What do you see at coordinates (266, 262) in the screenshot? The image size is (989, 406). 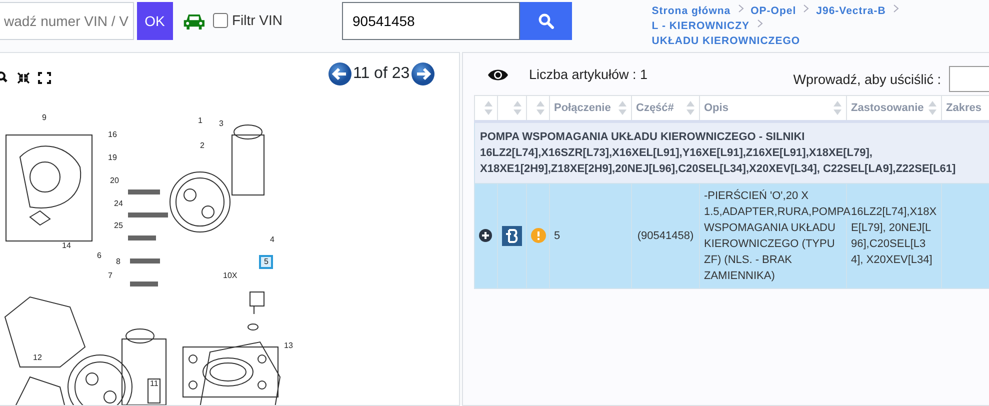 I see `callout-number: 5` at bounding box center [266, 262].